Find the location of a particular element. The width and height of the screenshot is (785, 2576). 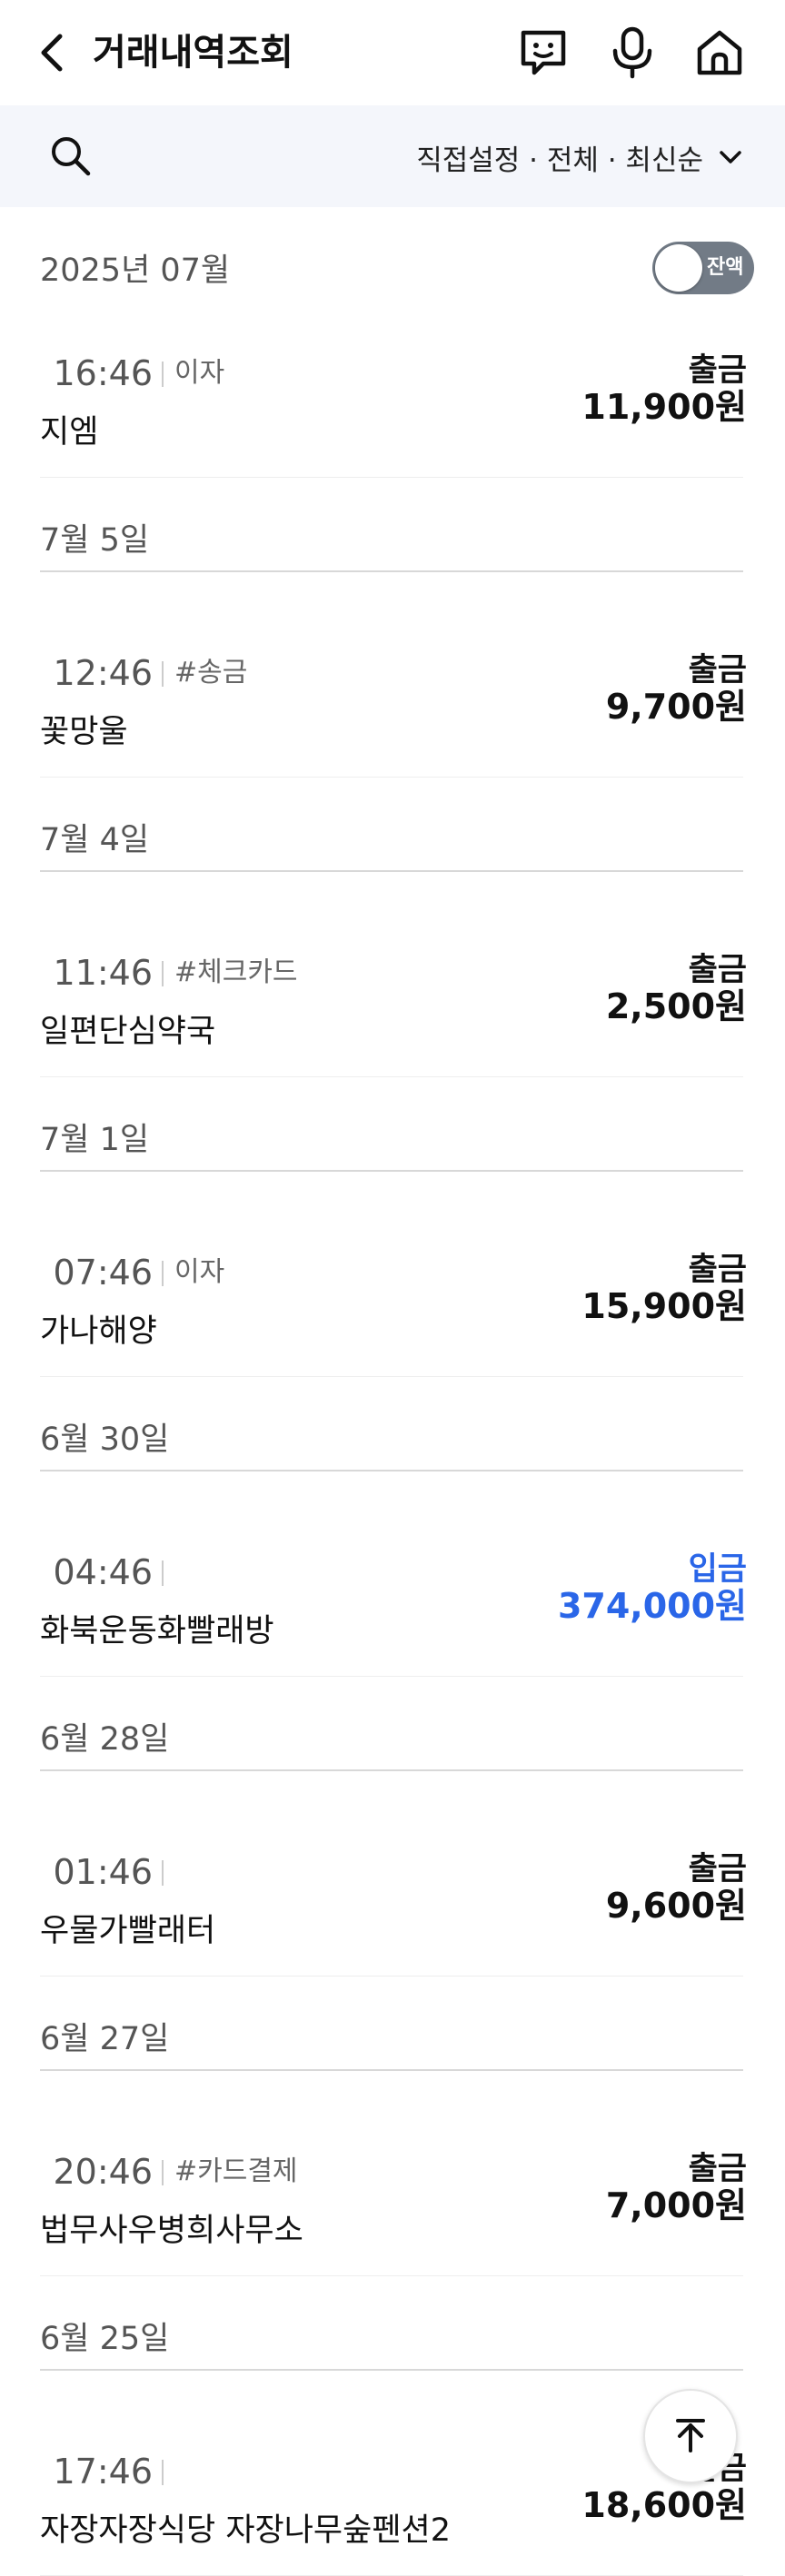

transaction-name: 가나해양 is located at coordinates (98, 1331).